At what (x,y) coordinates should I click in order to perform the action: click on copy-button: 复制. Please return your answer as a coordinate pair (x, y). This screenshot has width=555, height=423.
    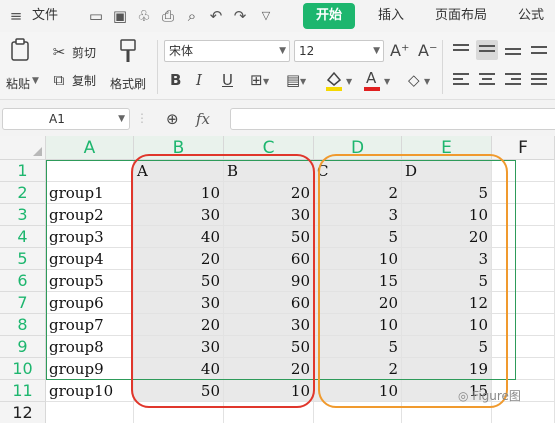
    Looking at the image, I should click on (84, 80).